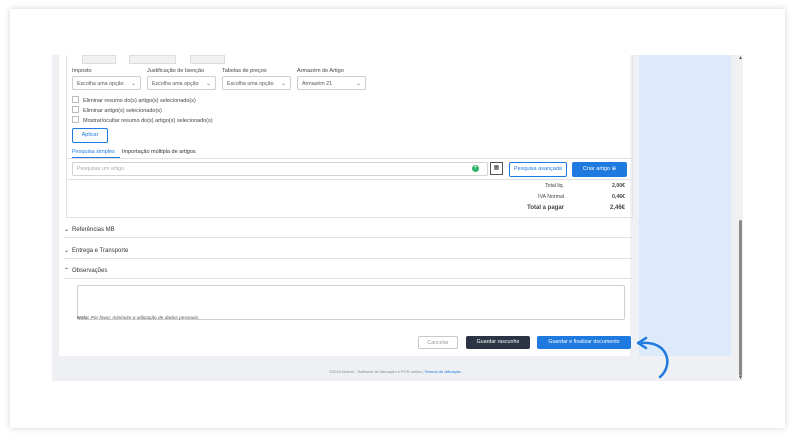 Image resolution: width=800 pixels, height=442 pixels. Describe the element at coordinates (90, 135) in the screenshot. I see `apply-button: Aplicar` at that location.